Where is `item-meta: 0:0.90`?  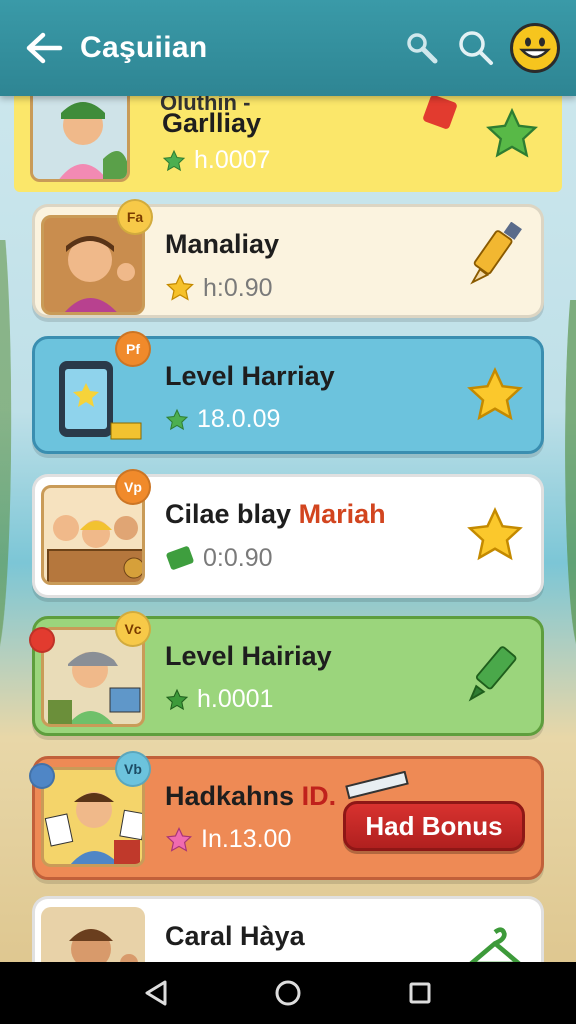
item-meta: 0:0.90 is located at coordinates (219, 558).